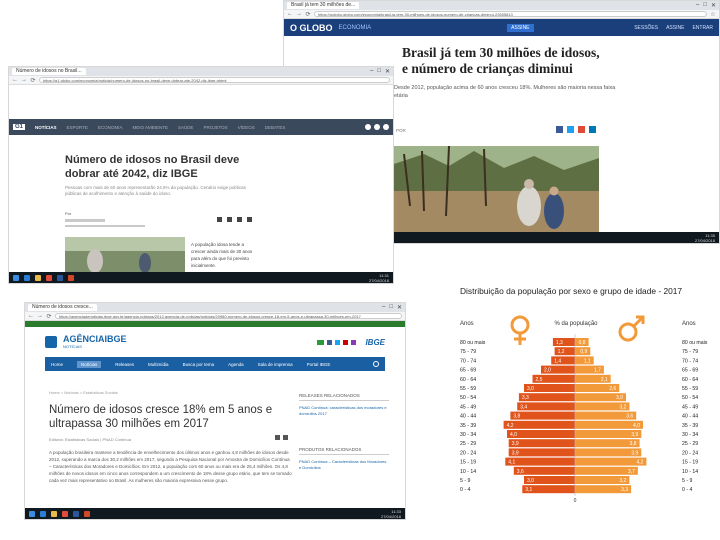 Image resolution: width=720 pixels, height=540 pixels. Describe the element at coordinates (354, 342) in the screenshot. I see `instagram-icon` at that location.